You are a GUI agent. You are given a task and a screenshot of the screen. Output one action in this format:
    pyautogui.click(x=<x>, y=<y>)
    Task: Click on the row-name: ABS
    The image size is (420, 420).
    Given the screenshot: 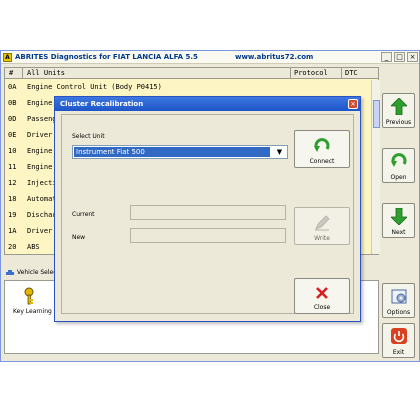 What is the action you would take?
    pyautogui.click(x=33, y=247)
    